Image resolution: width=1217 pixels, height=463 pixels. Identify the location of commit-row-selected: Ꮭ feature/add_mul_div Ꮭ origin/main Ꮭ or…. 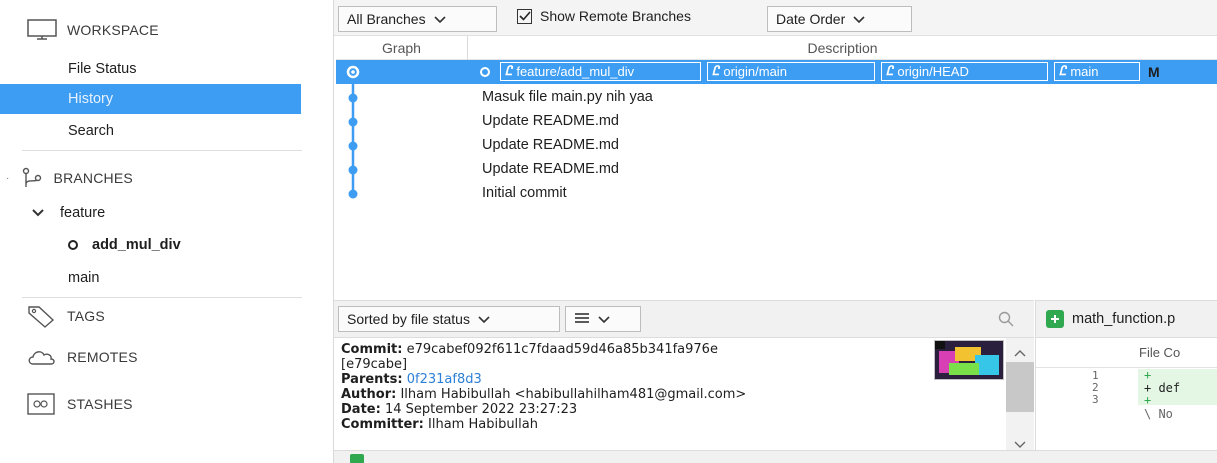
(776, 72).